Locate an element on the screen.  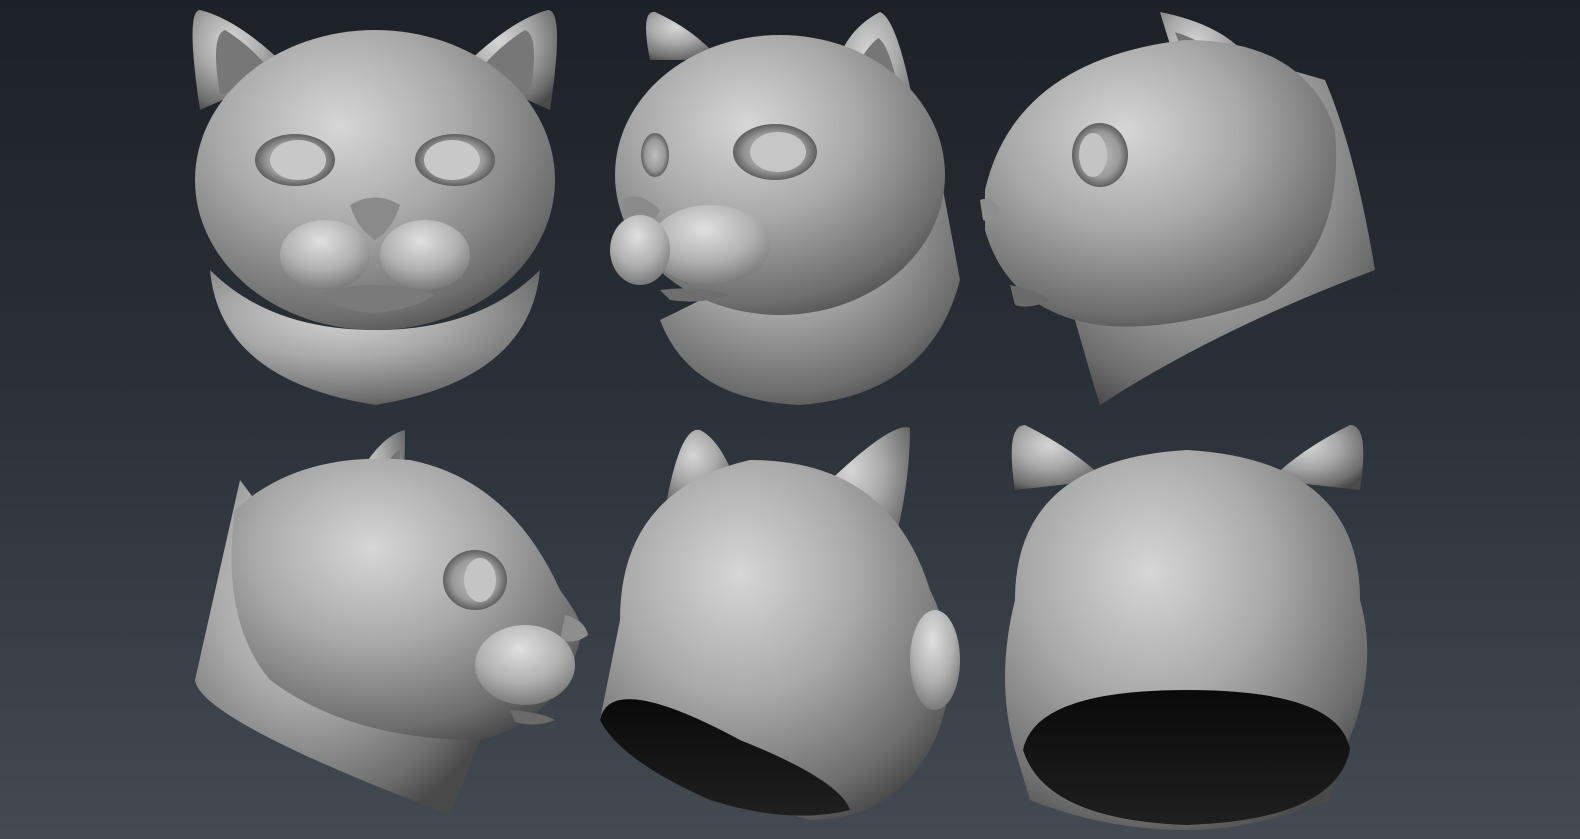
left-profile-view is located at coordinates (1177, 208).